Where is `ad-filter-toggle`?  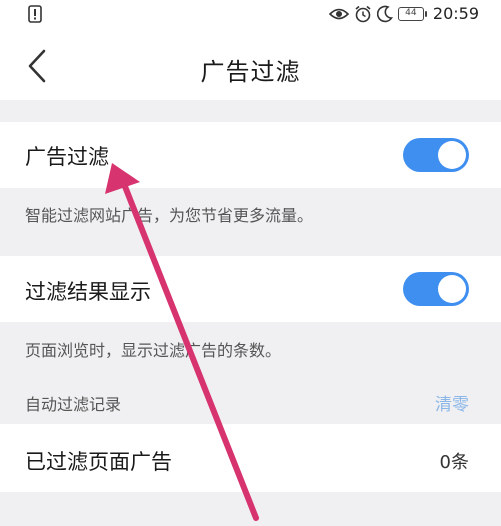
ad-filter-toggle is located at coordinates (436, 155).